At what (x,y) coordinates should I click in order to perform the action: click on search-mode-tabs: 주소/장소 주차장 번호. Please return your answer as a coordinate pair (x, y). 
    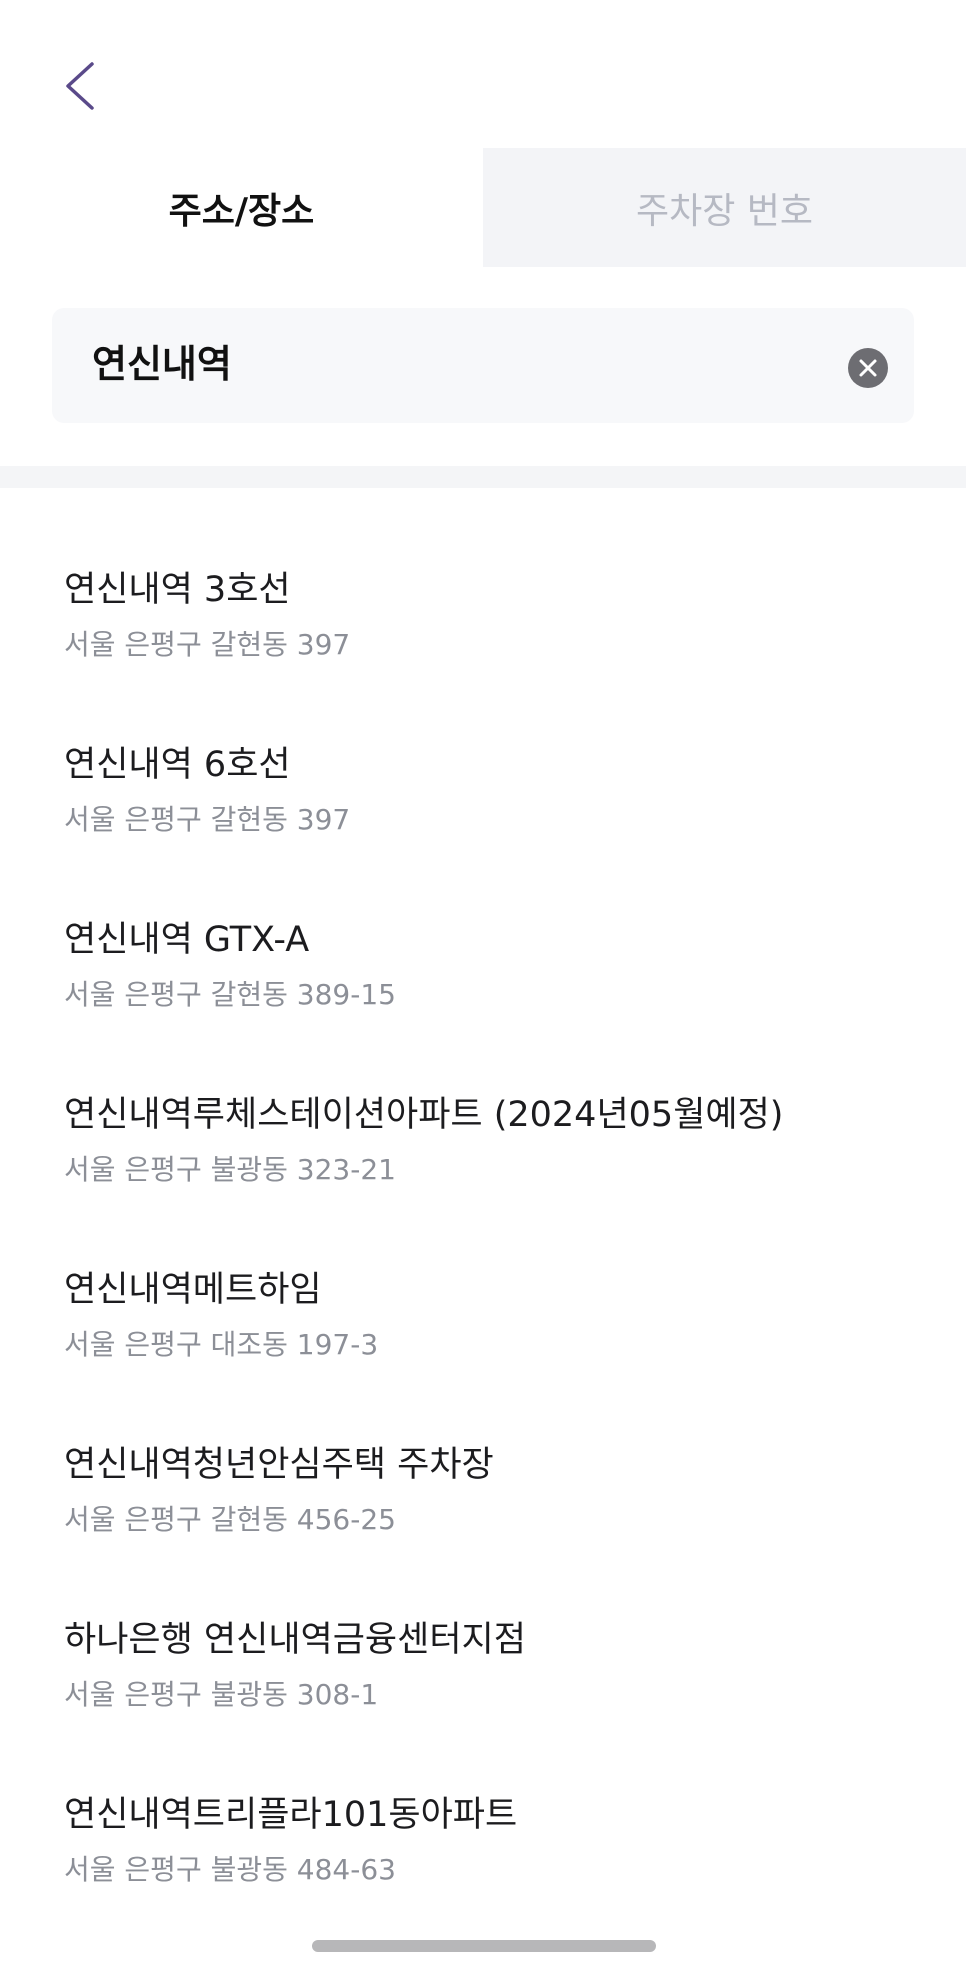
    Looking at the image, I should click on (483, 207).